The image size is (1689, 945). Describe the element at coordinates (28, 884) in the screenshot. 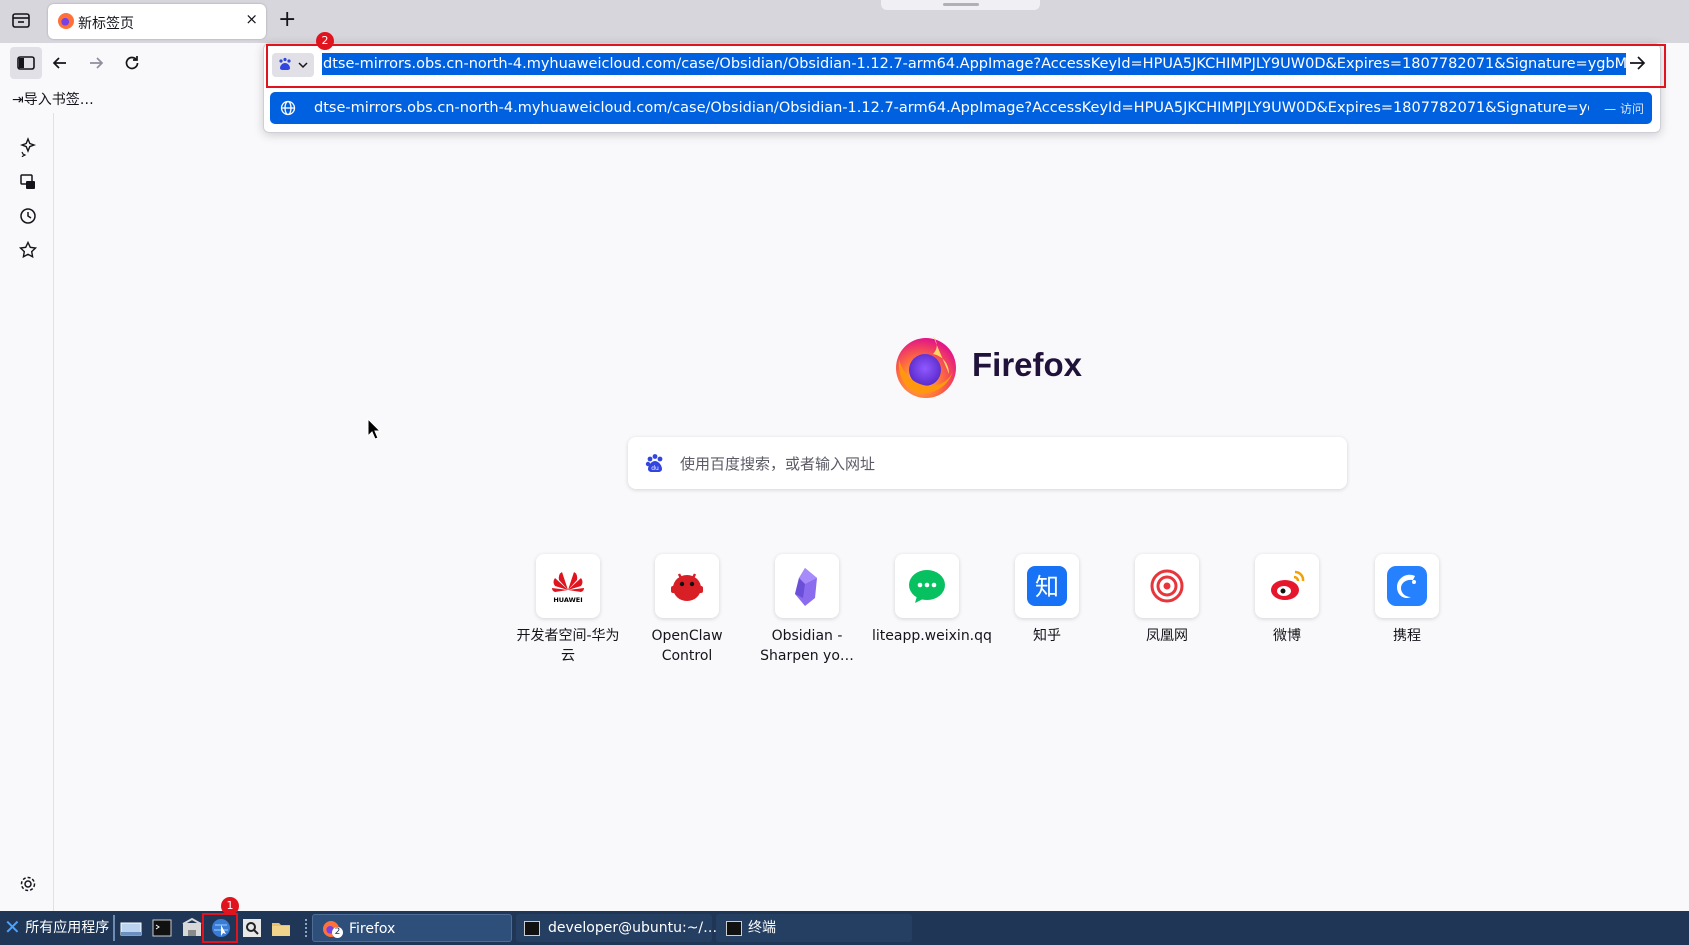

I see `settings-gear-icon` at that location.